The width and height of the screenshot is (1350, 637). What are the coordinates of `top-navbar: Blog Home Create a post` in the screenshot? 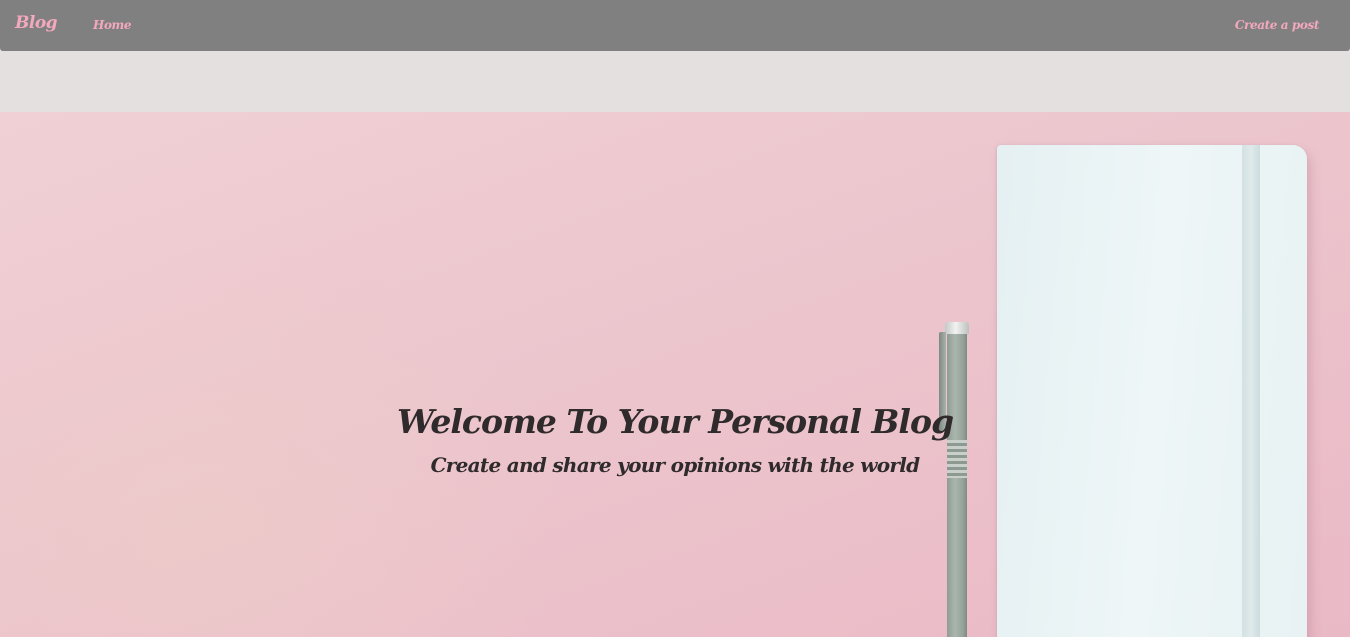 It's located at (675, 25).